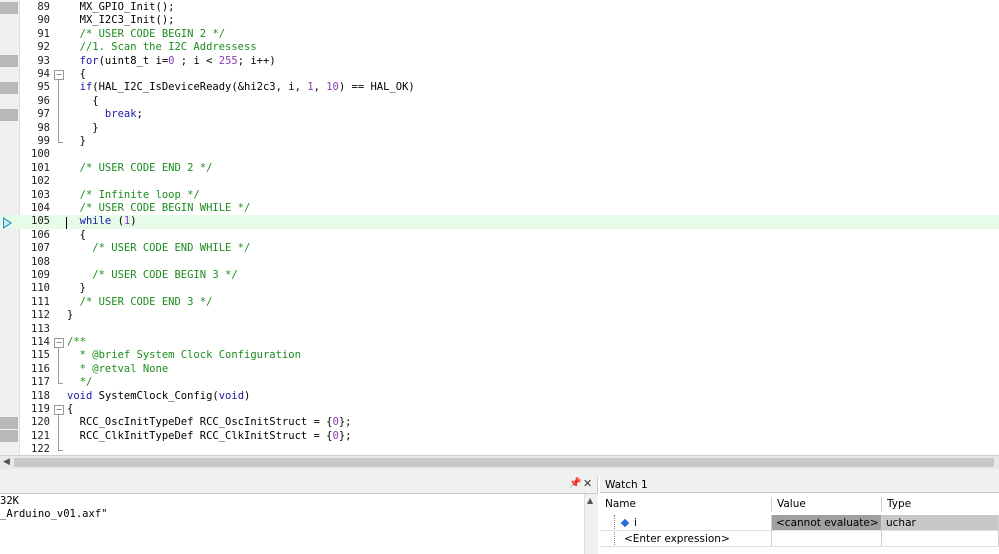 The width and height of the screenshot is (999, 554). I want to click on code-line: 90 MX_I2C3_Init();, so click(499, 20).